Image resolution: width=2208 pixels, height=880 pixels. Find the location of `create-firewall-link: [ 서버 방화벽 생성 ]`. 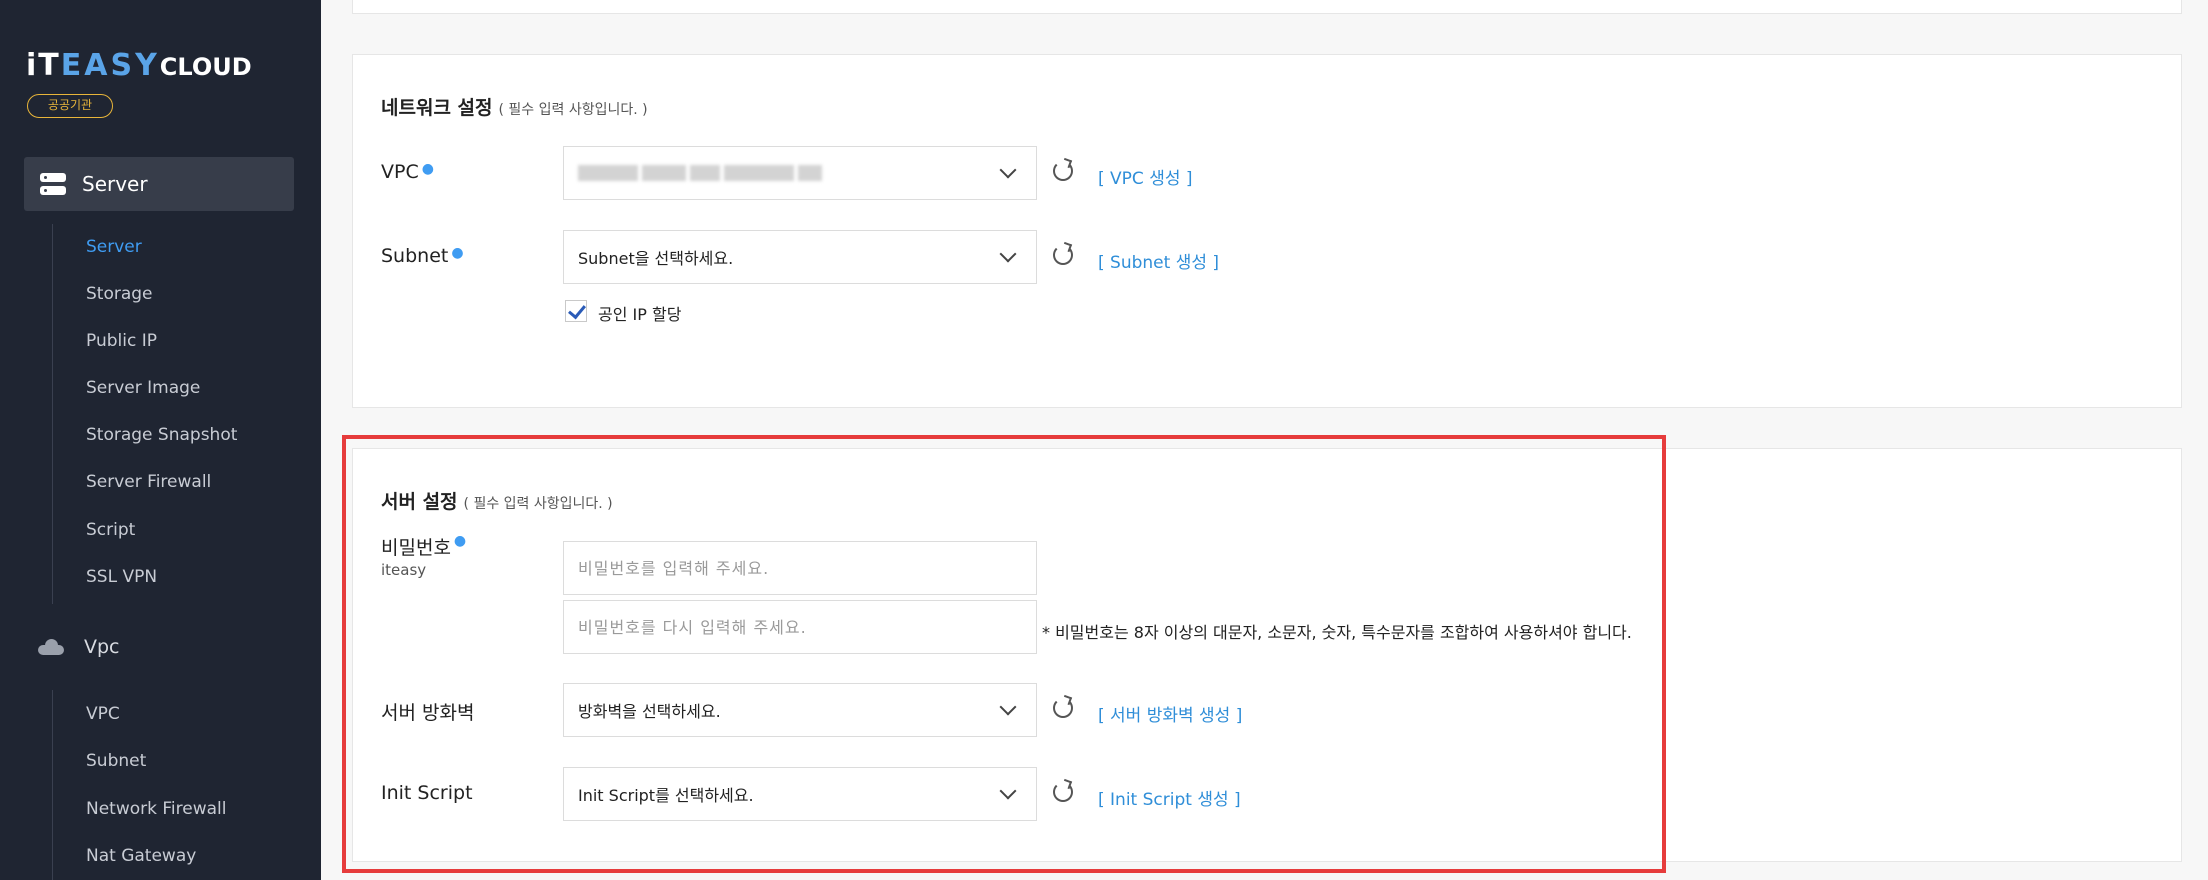

create-firewall-link: [ 서버 방화벽 생성 ] is located at coordinates (1170, 713).